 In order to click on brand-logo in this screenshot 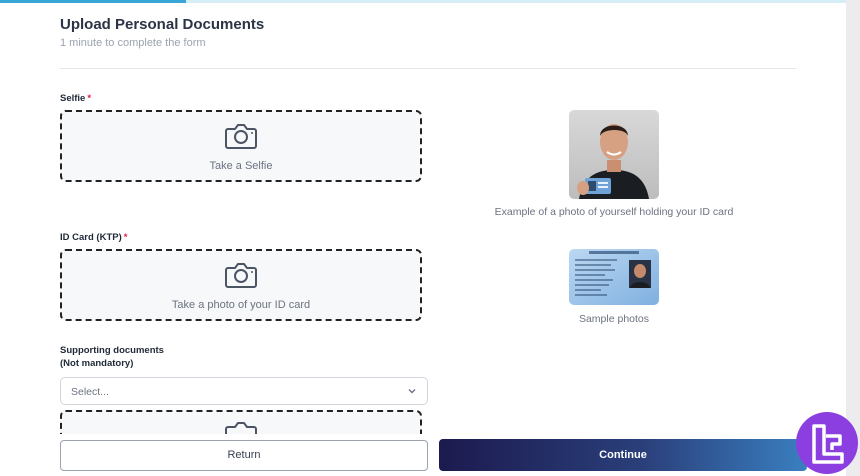, I will do `click(827, 443)`.